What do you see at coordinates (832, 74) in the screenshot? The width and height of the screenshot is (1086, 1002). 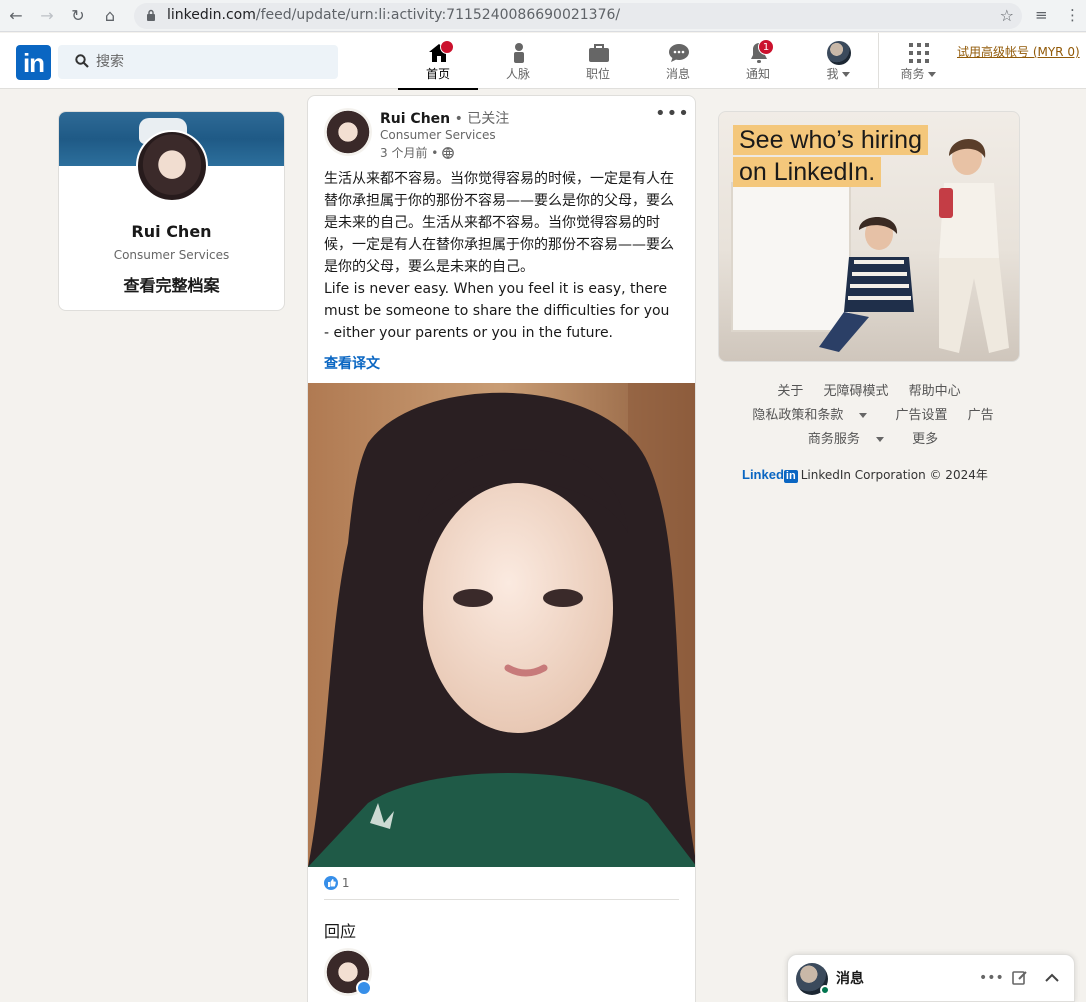 I see `nav-me-label: 我` at bounding box center [832, 74].